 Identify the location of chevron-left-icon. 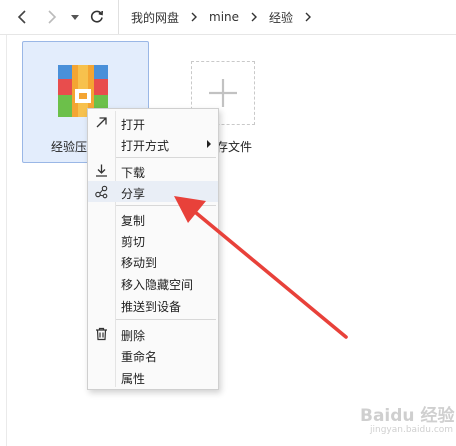
(23, 17).